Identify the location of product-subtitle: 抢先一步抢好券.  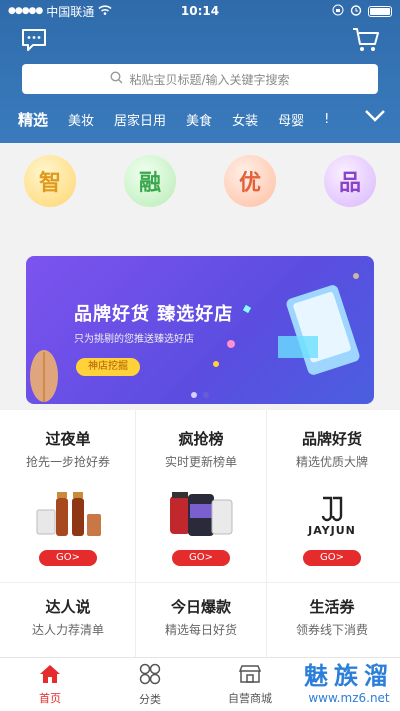
(67, 462).